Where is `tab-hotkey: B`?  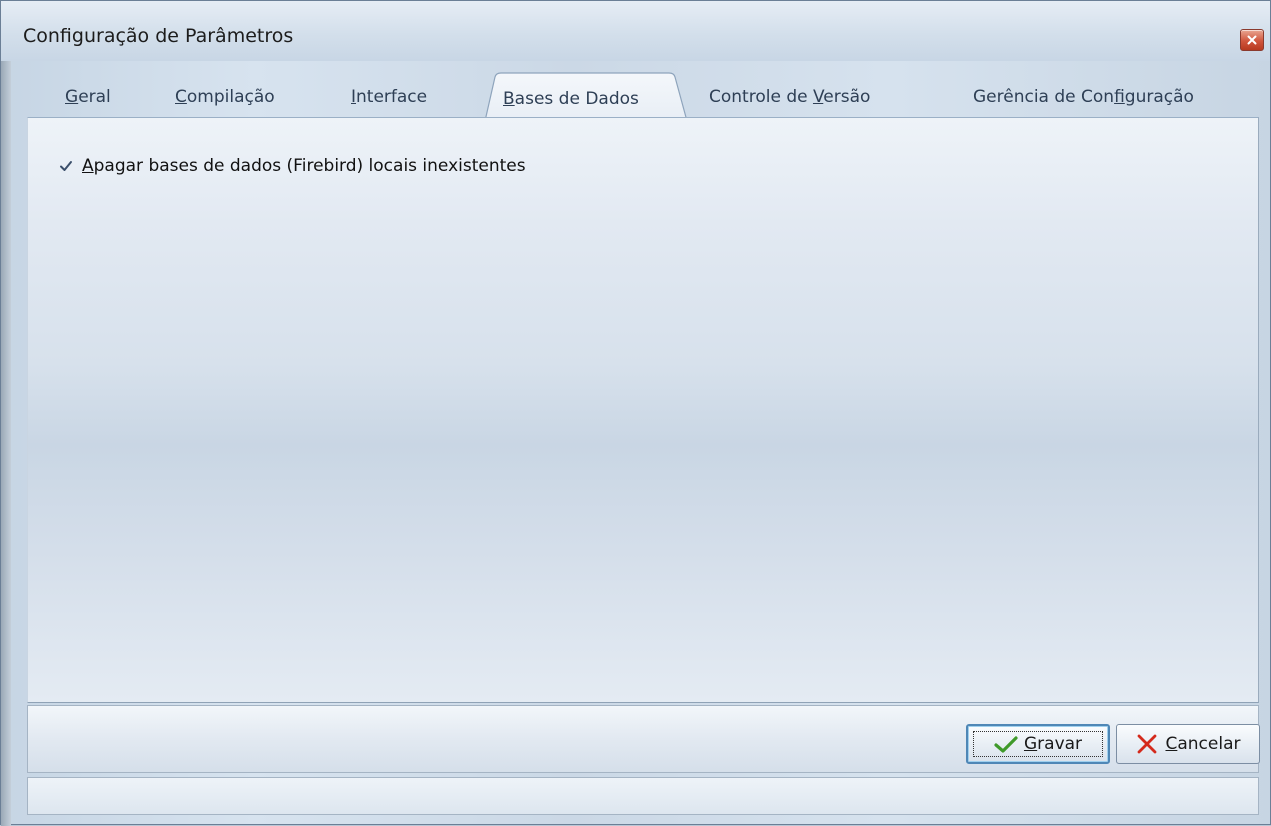 tab-hotkey: B is located at coordinates (509, 99).